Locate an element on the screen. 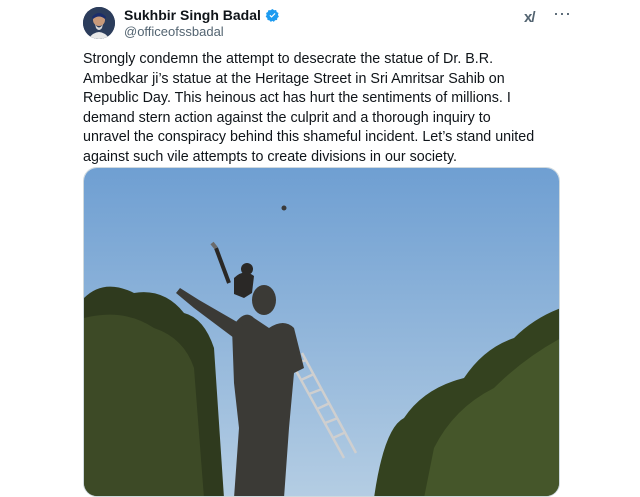 The width and height of the screenshot is (640, 497). author-avatar is located at coordinates (99, 23).